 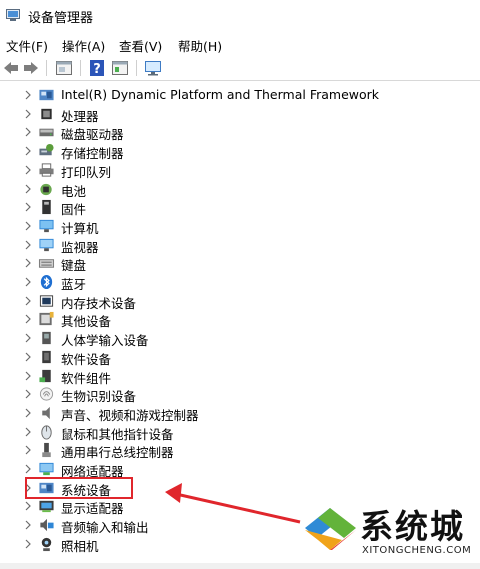 What do you see at coordinates (240, 566) in the screenshot?
I see `horizontal-scrollbar` at bounding box center [240, 566].